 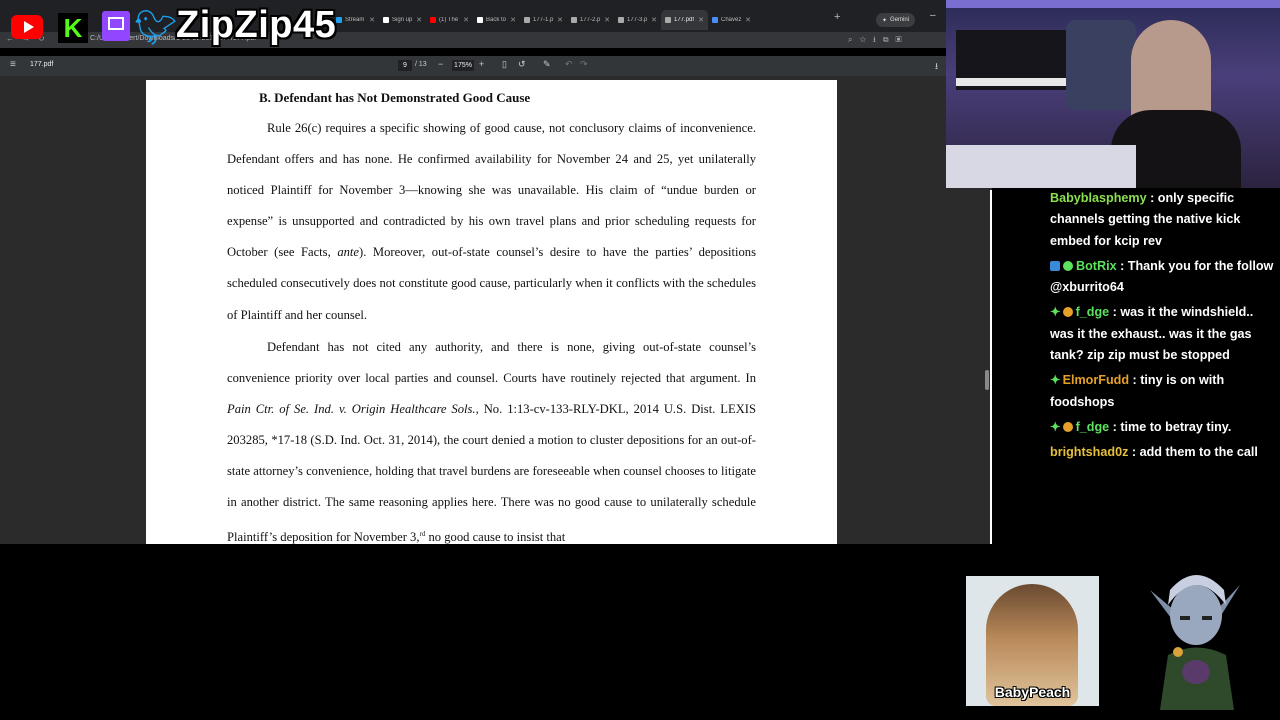 What do you see at coordinates (878, 39) in the screenshot?
I see `download-icon: ⭳` at bounding box center [878, 39].